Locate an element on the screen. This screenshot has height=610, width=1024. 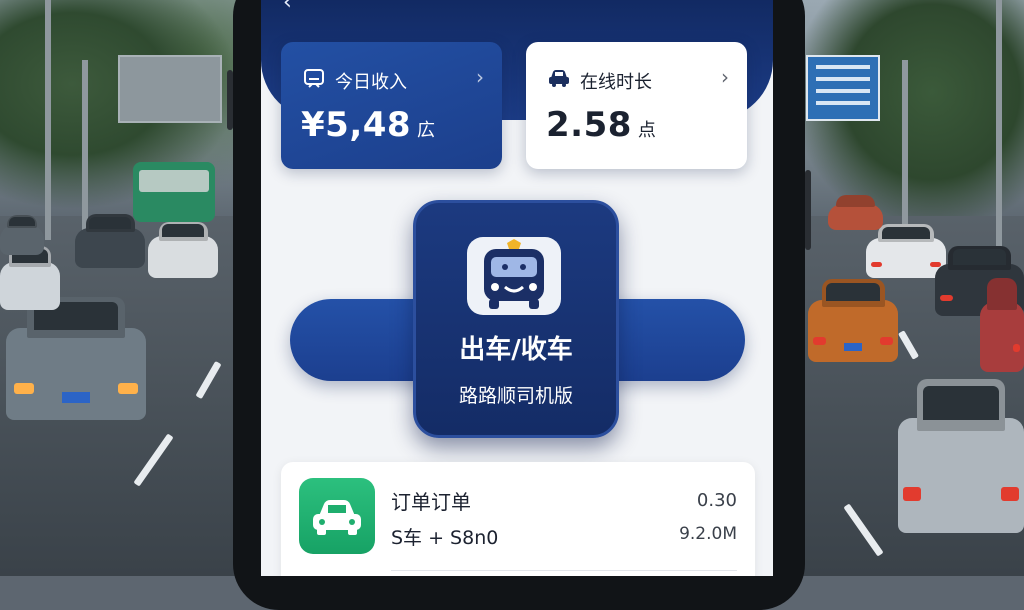
order-metric-top: 0.30 is located at coordinates (716, 500).